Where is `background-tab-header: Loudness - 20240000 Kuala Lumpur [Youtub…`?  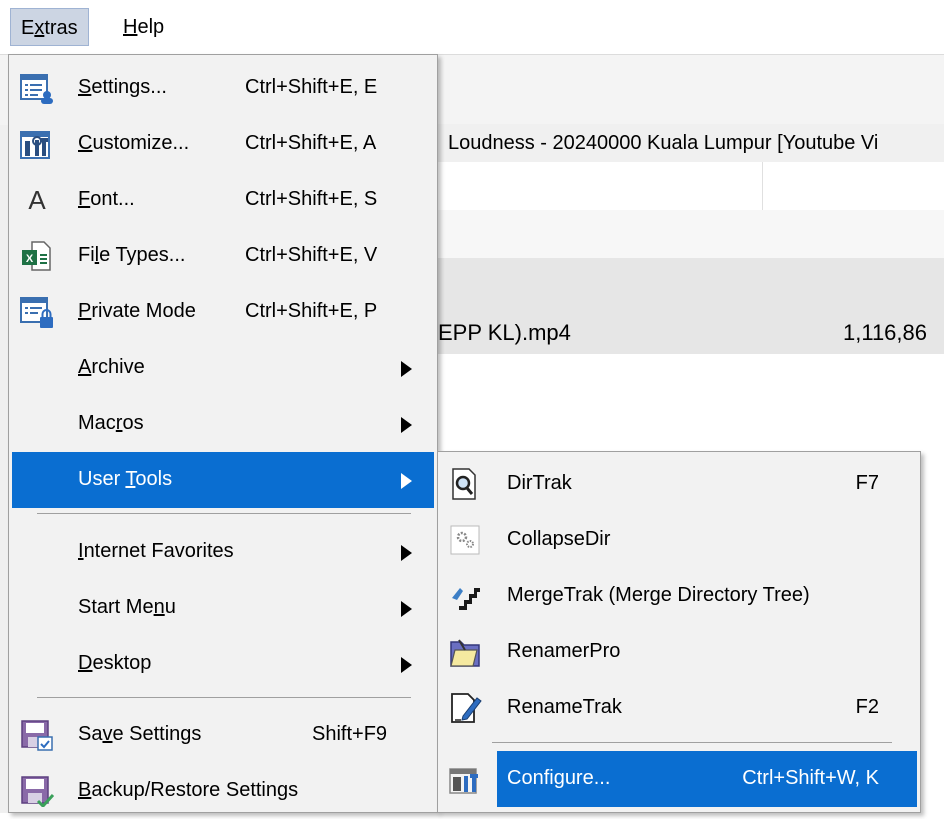
background-tab-header: Loudness - 20240000 Kuala Lumpur [Youtub… is located at coordinates (691, 143).